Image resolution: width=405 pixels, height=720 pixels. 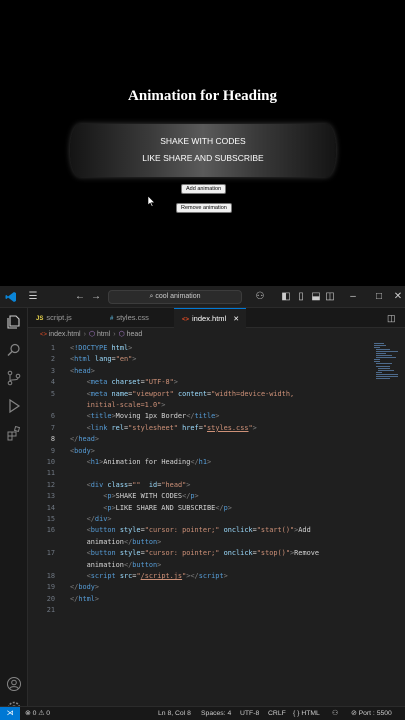 What do you see at coordinates (112, 319) in the screenshot?
I see `css-file-icon: #` at bounding box center [112, 319].